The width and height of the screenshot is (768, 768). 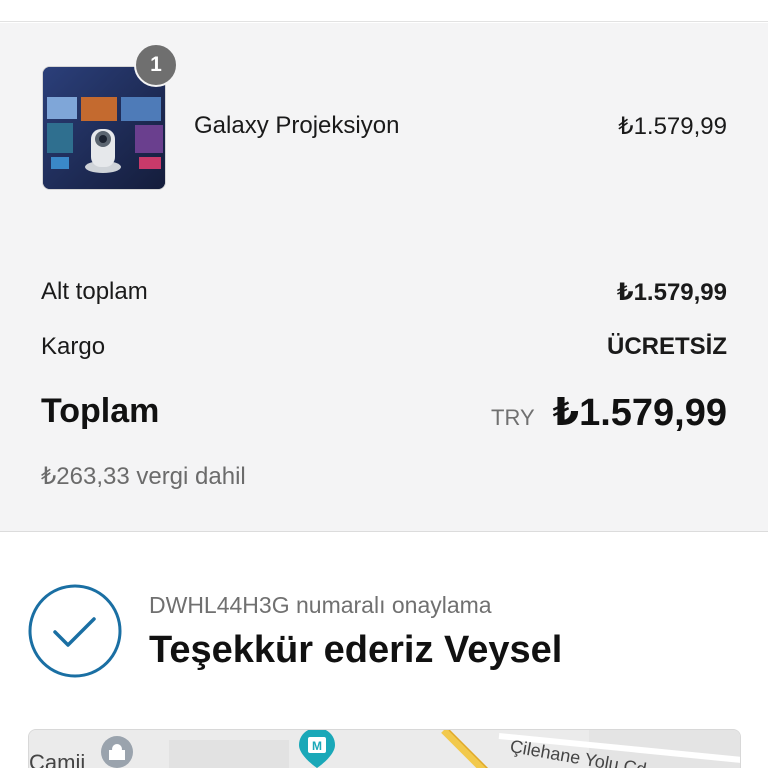 I want to click on checkmark-circle-icon, so click(x=75, y=631).